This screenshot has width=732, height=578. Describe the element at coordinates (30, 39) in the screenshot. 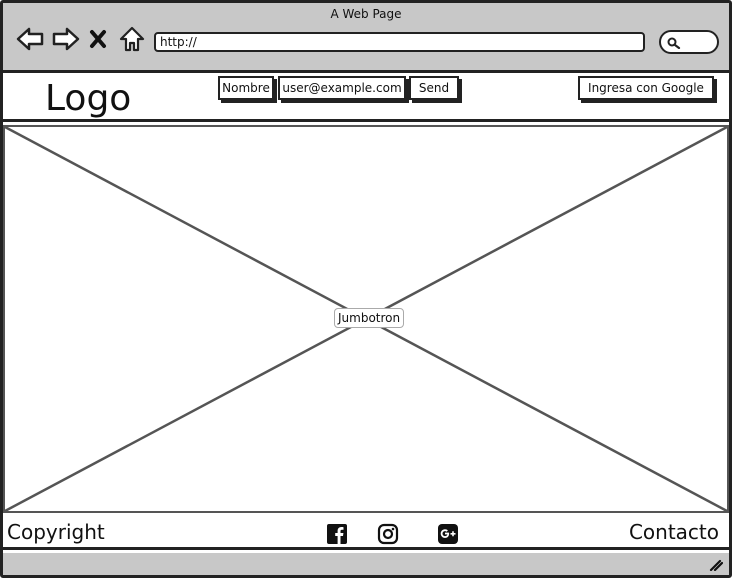

I see `back-arrow-icon` at that location.